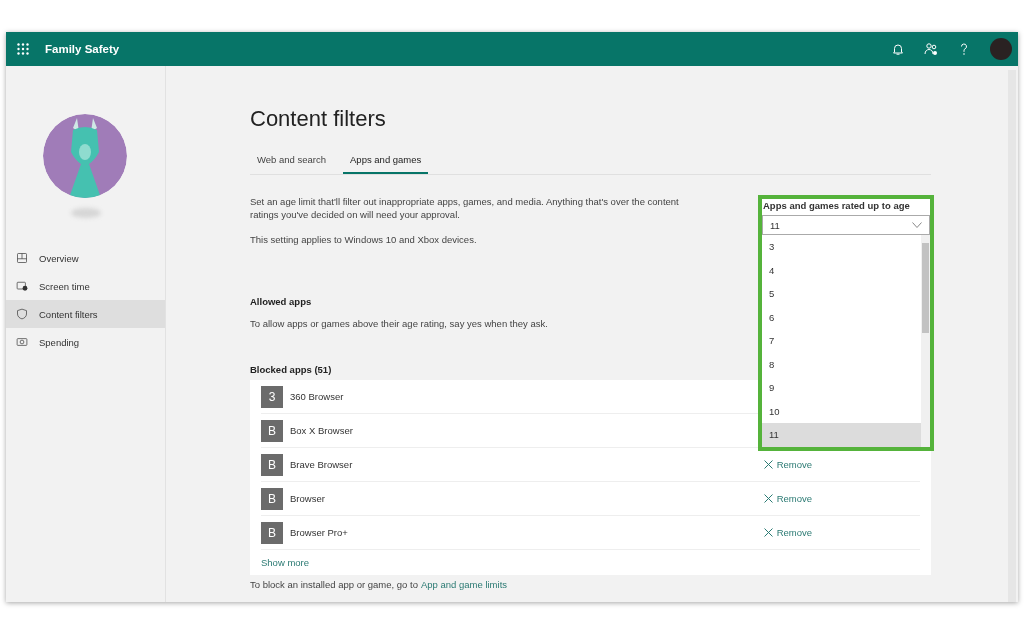  I want to click on app-initial-tile: 3, so click(272, 396).